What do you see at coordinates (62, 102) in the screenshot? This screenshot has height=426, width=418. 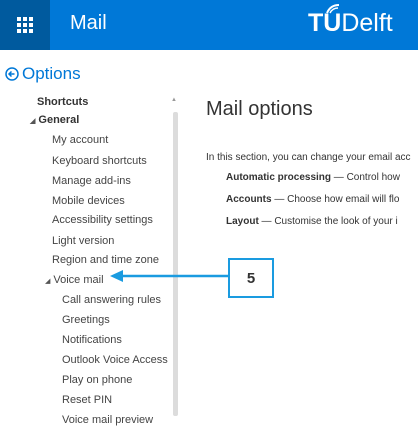 I see `nav-shortcuts: Shortcuts` at bounding box center [62, 102].